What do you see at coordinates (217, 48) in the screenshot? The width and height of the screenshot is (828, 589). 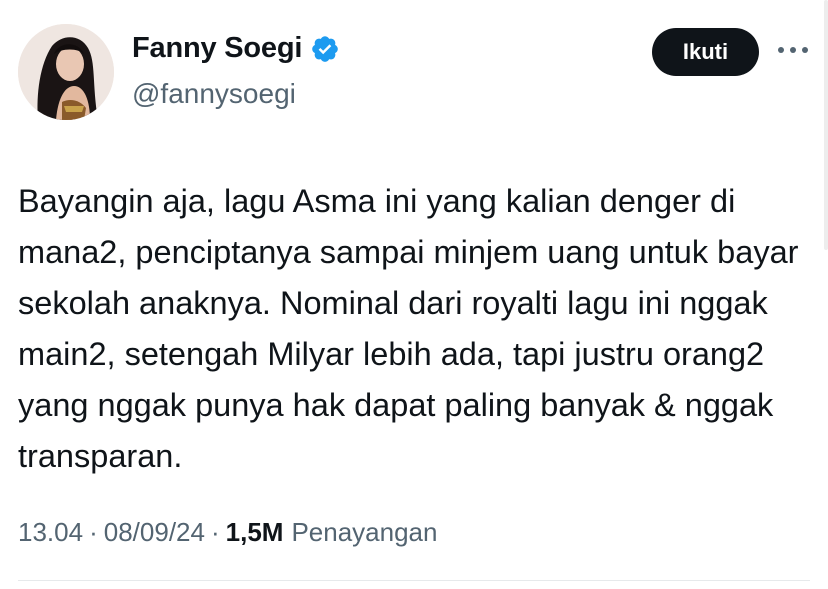 I see `author-name: Fanny Soegi` at bounding box center [217, 48].